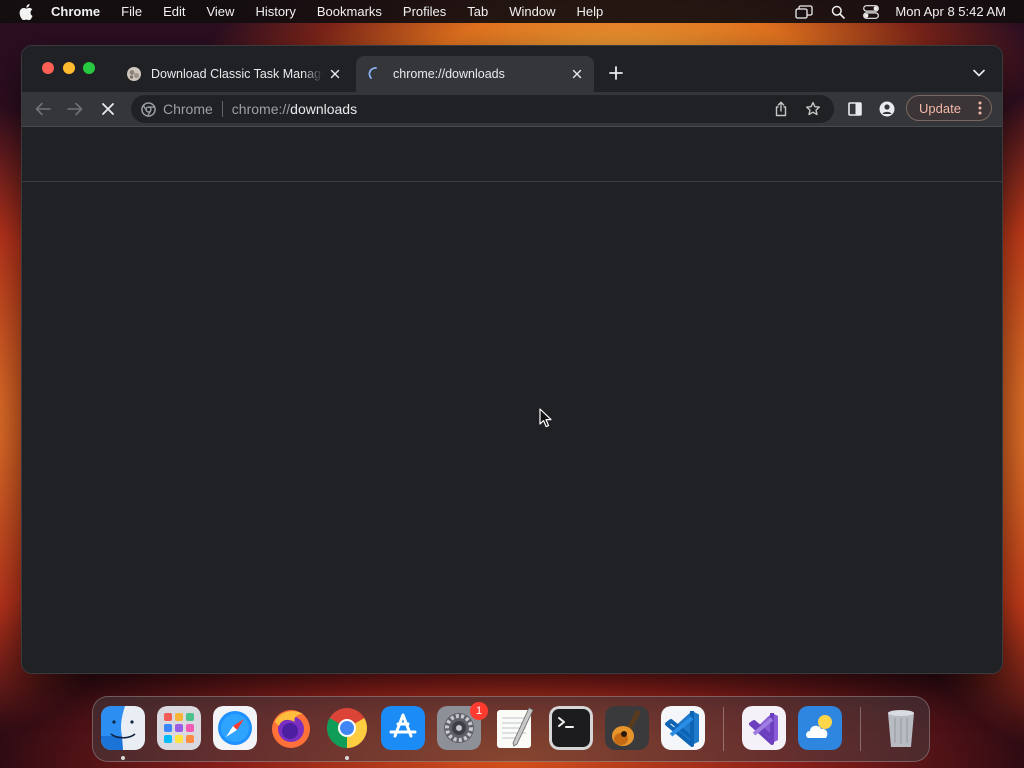 This screenshot has height=768, width=1024. I want to click on dock-weather-icon, so click(820, 728).